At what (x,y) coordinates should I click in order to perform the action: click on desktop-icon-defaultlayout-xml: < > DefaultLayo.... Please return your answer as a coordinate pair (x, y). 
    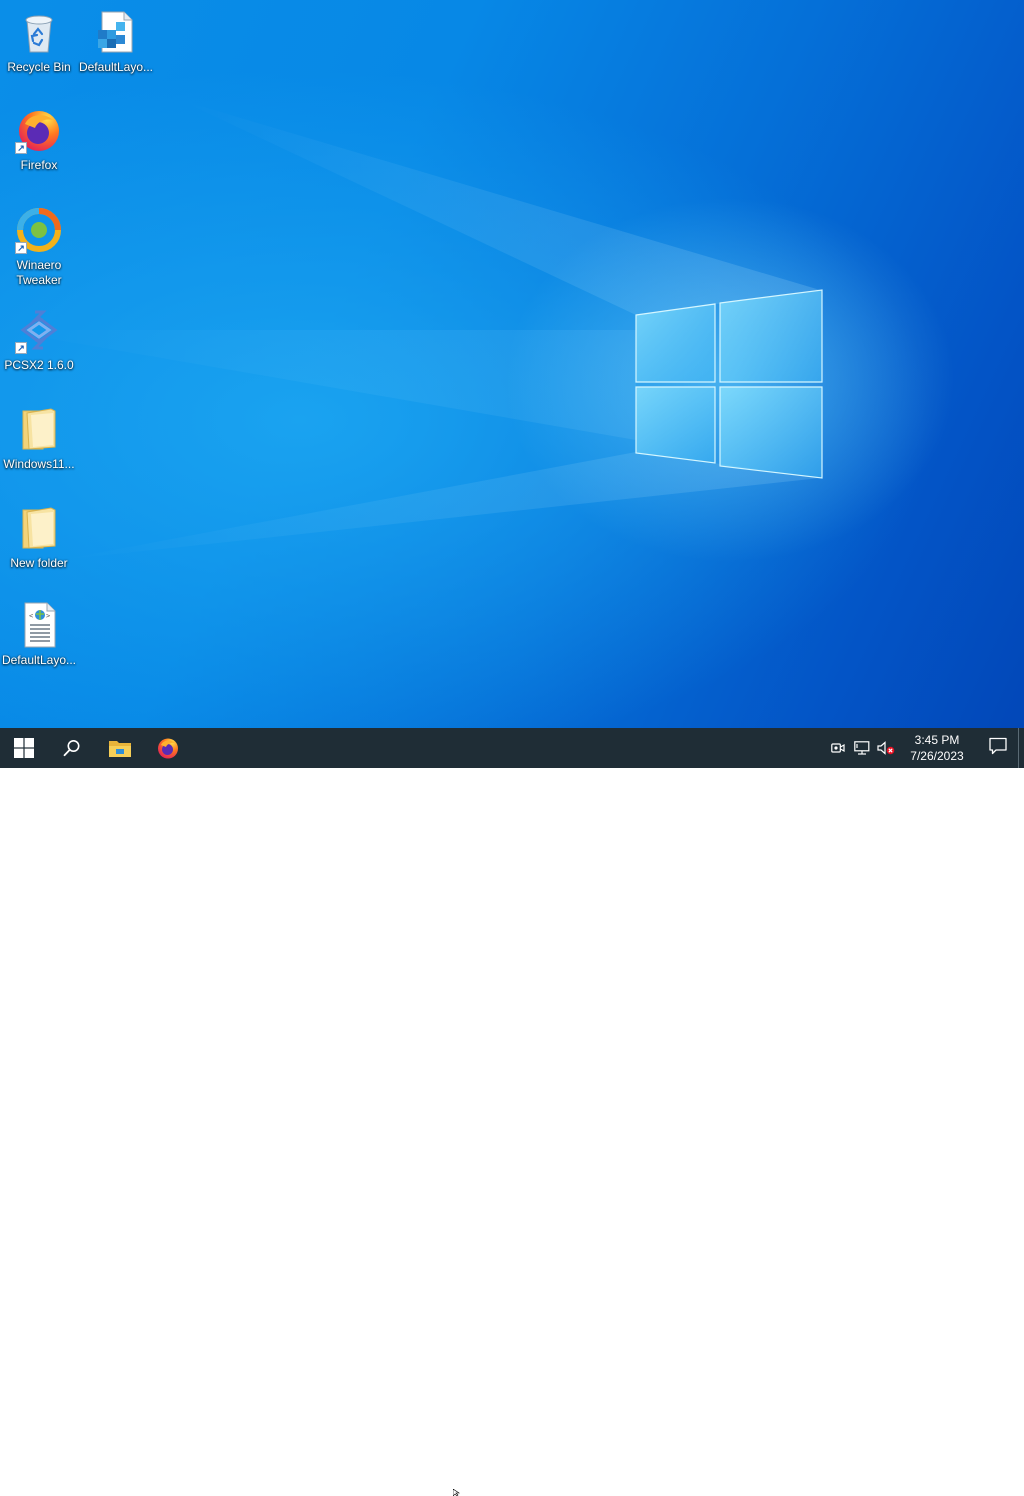
    Looking at the image, I should click on (39, 634).